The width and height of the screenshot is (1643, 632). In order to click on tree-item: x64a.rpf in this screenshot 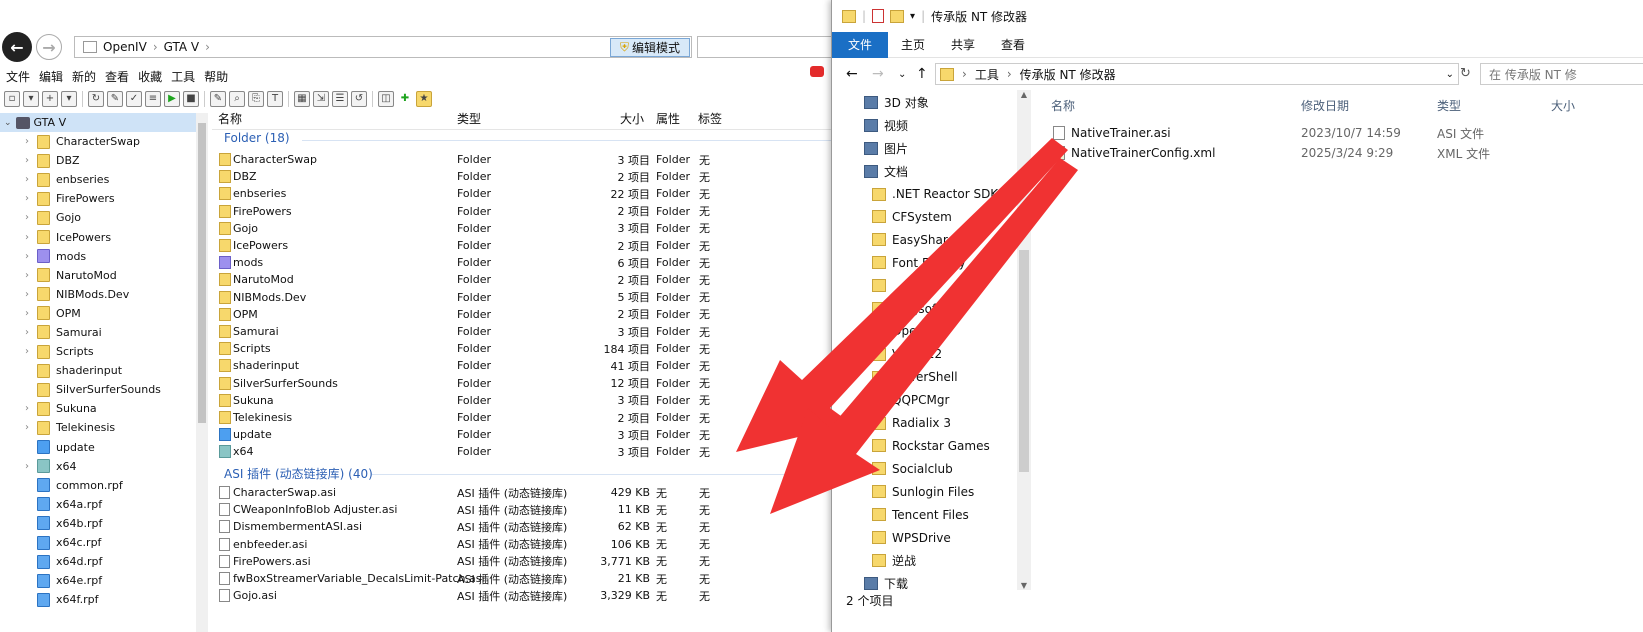, I will do `click(104, 504)`.